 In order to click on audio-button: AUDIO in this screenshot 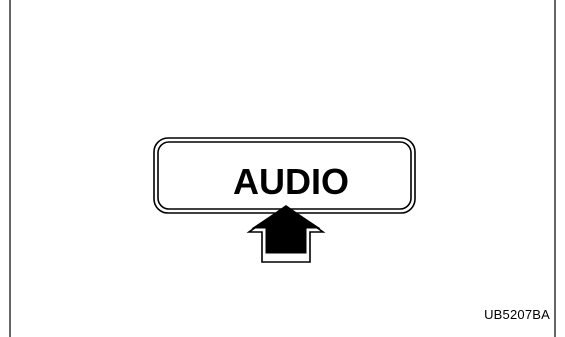, I will do `click(284, 175)`.